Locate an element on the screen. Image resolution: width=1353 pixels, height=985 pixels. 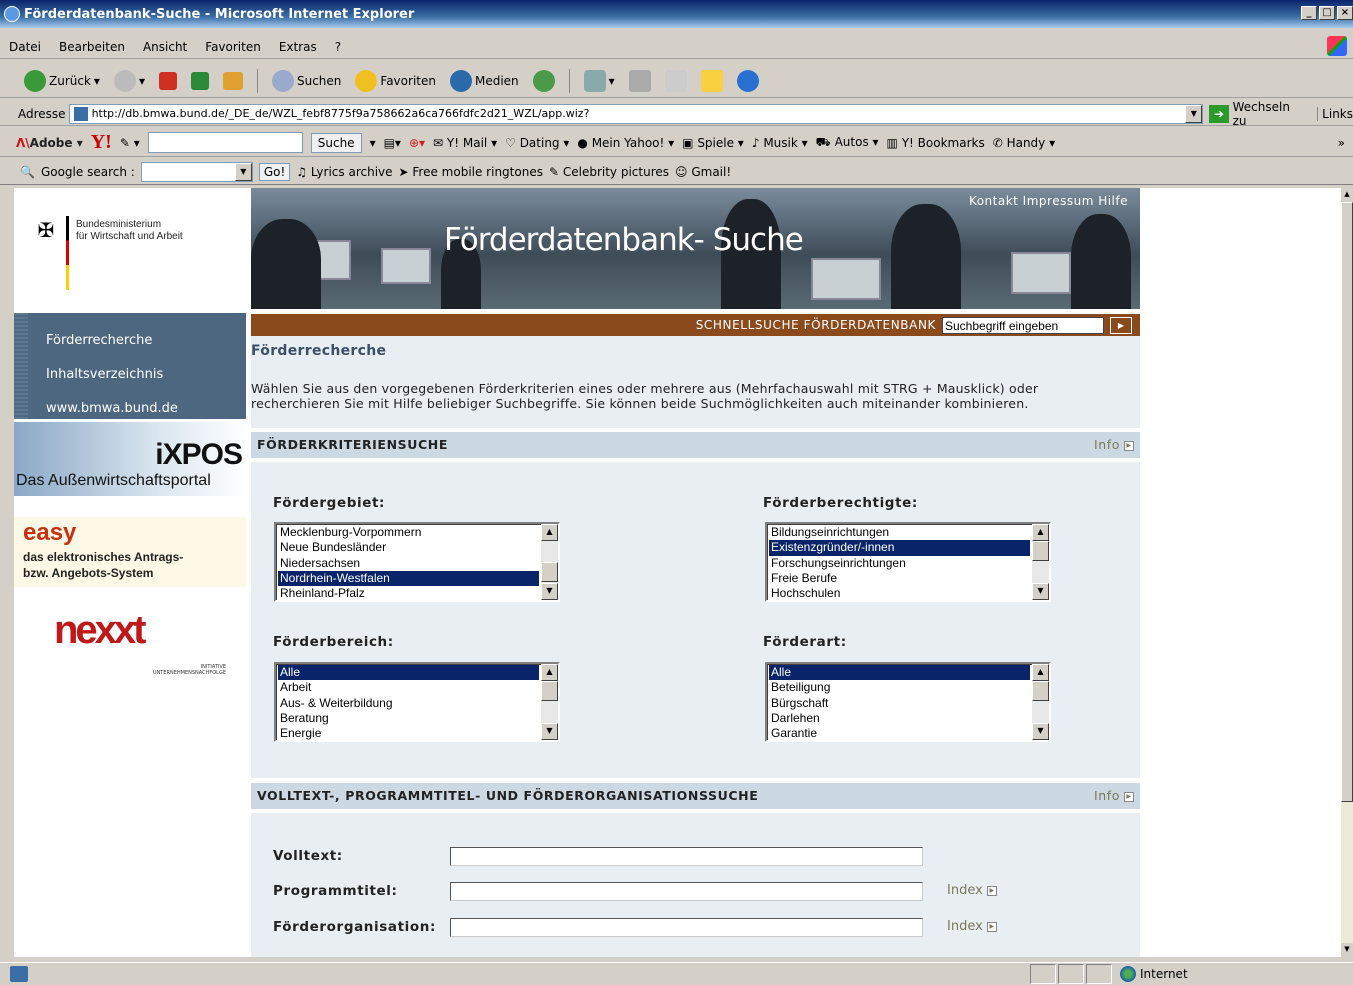
yahoo-games-button: ▣ Spiele ▾ is located at coordinates (713, 143).